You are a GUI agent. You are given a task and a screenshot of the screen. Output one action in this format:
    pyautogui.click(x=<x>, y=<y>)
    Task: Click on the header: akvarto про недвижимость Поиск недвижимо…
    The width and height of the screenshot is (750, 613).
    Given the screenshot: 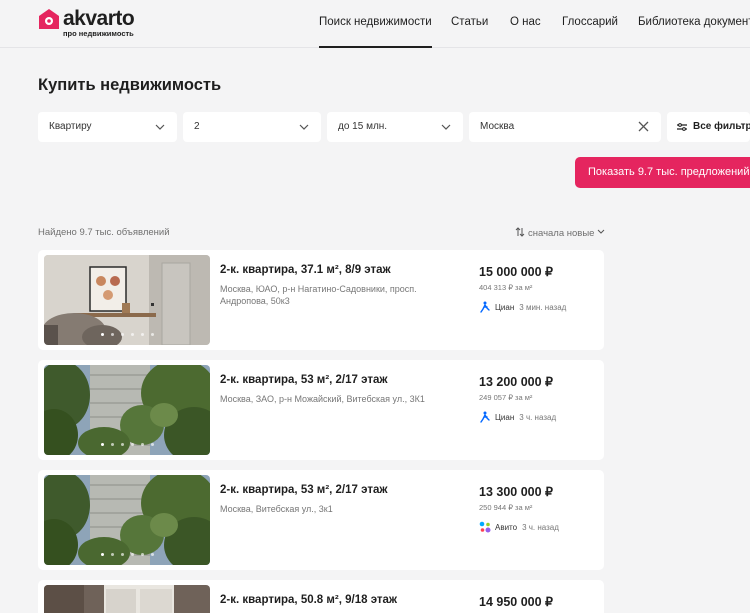 What is the action you would take?
    pyautogui.click(x=375, y=24)
    